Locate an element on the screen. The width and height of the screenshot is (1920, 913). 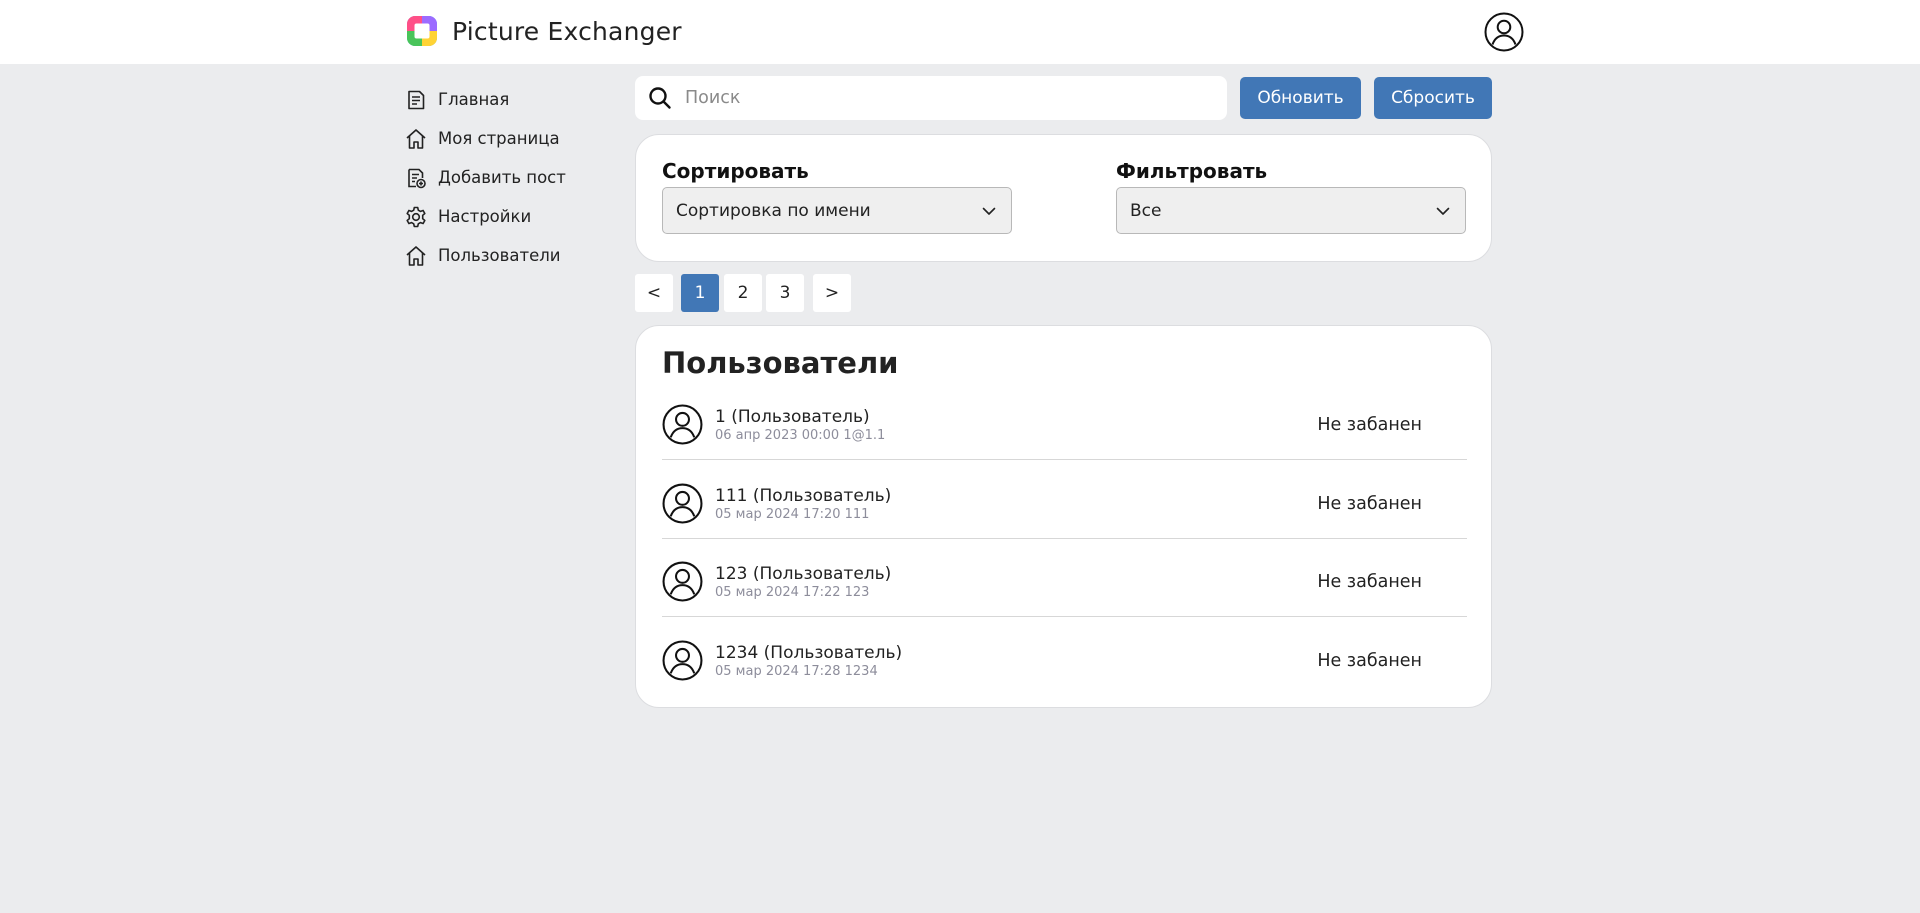
page-button-2: 2 is located at coordinates (743, 293).